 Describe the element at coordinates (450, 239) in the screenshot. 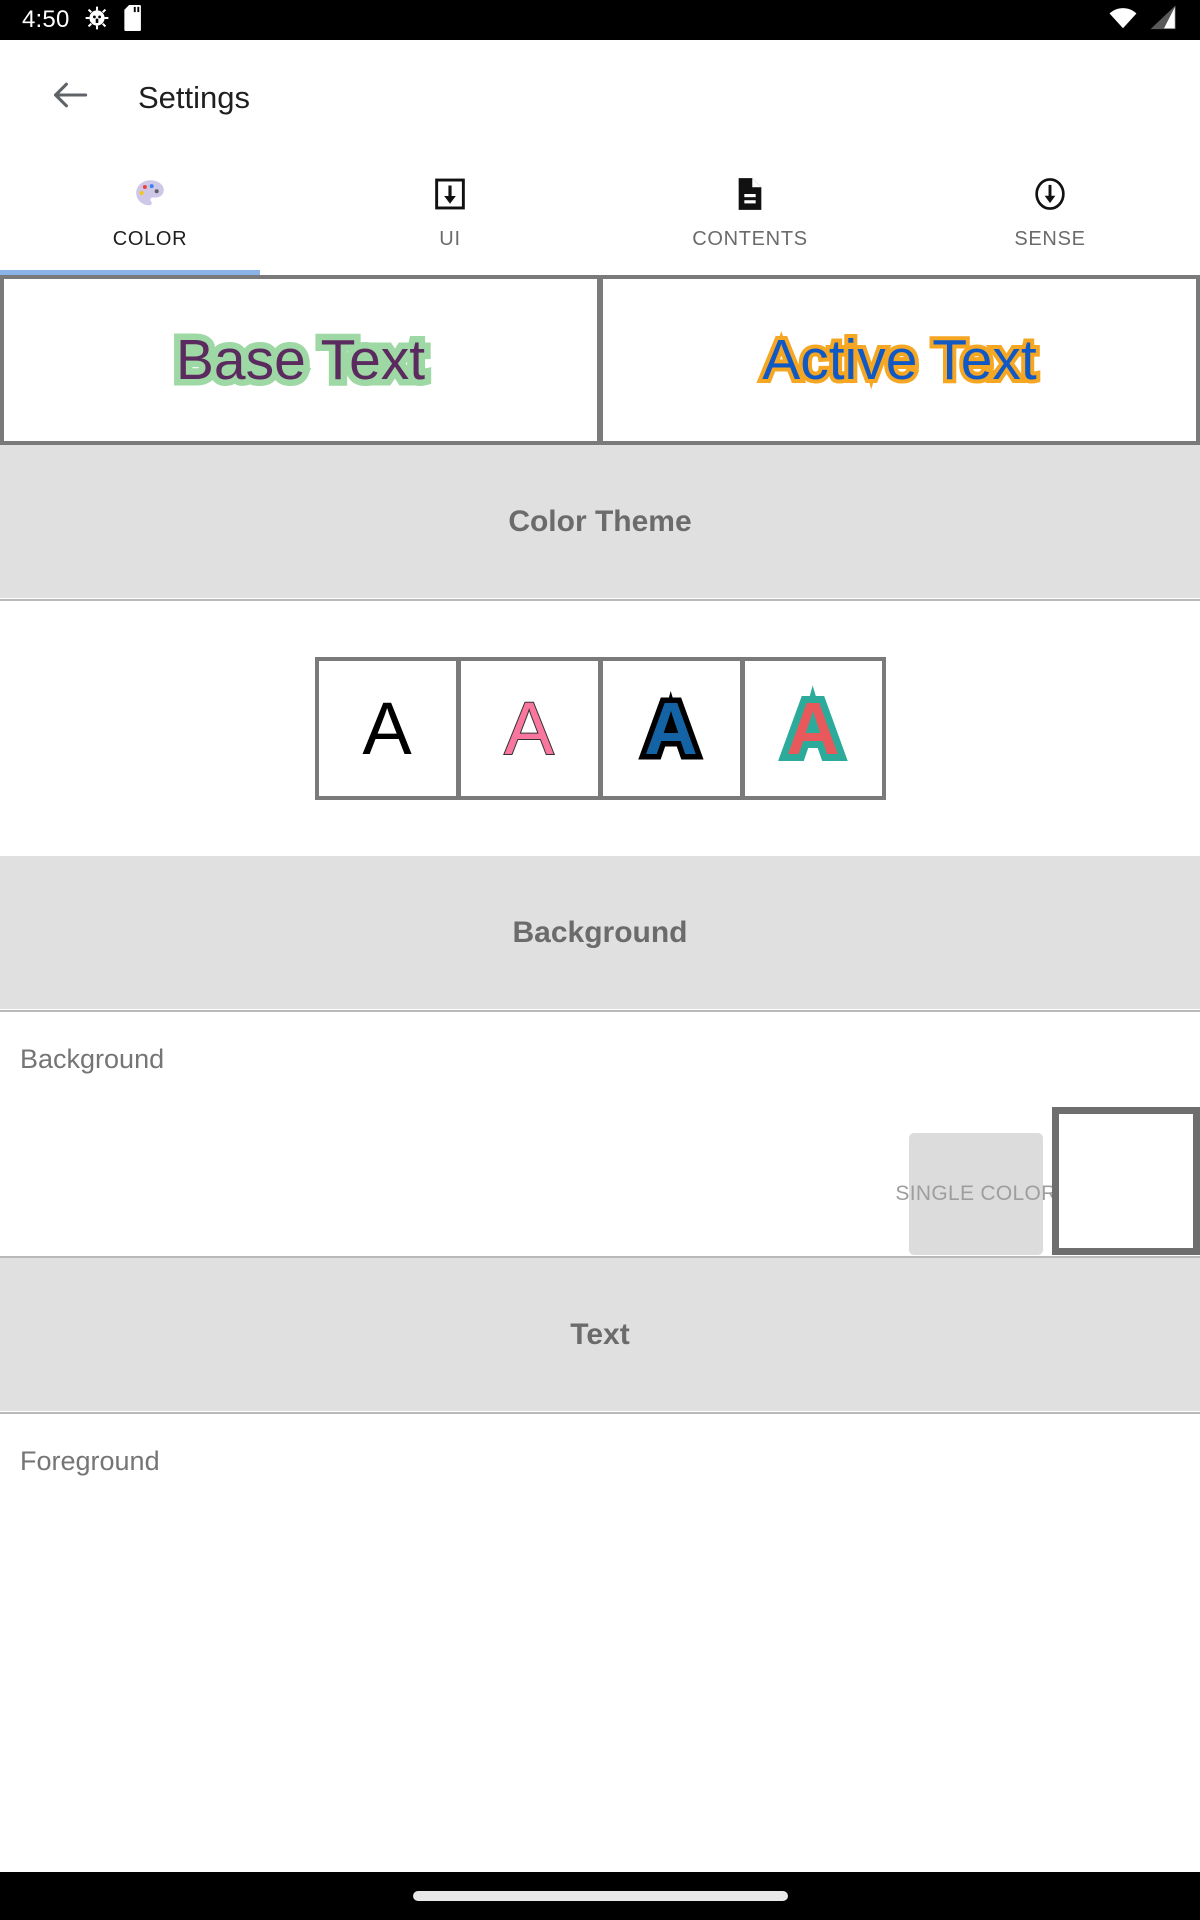

I see `tab-label-ui: UI` at that location.